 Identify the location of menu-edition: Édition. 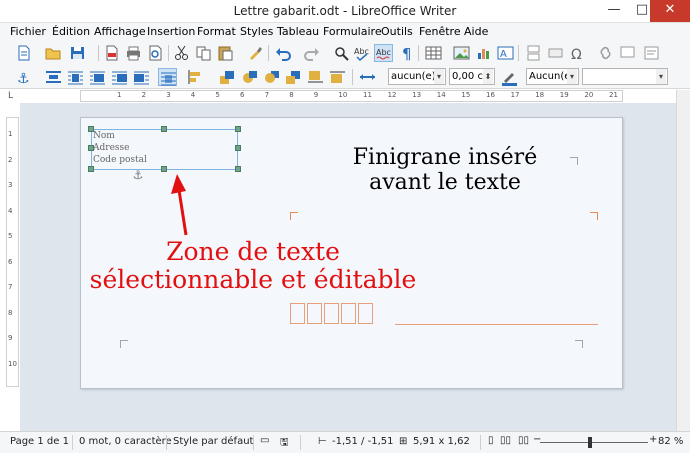
(71, 31).